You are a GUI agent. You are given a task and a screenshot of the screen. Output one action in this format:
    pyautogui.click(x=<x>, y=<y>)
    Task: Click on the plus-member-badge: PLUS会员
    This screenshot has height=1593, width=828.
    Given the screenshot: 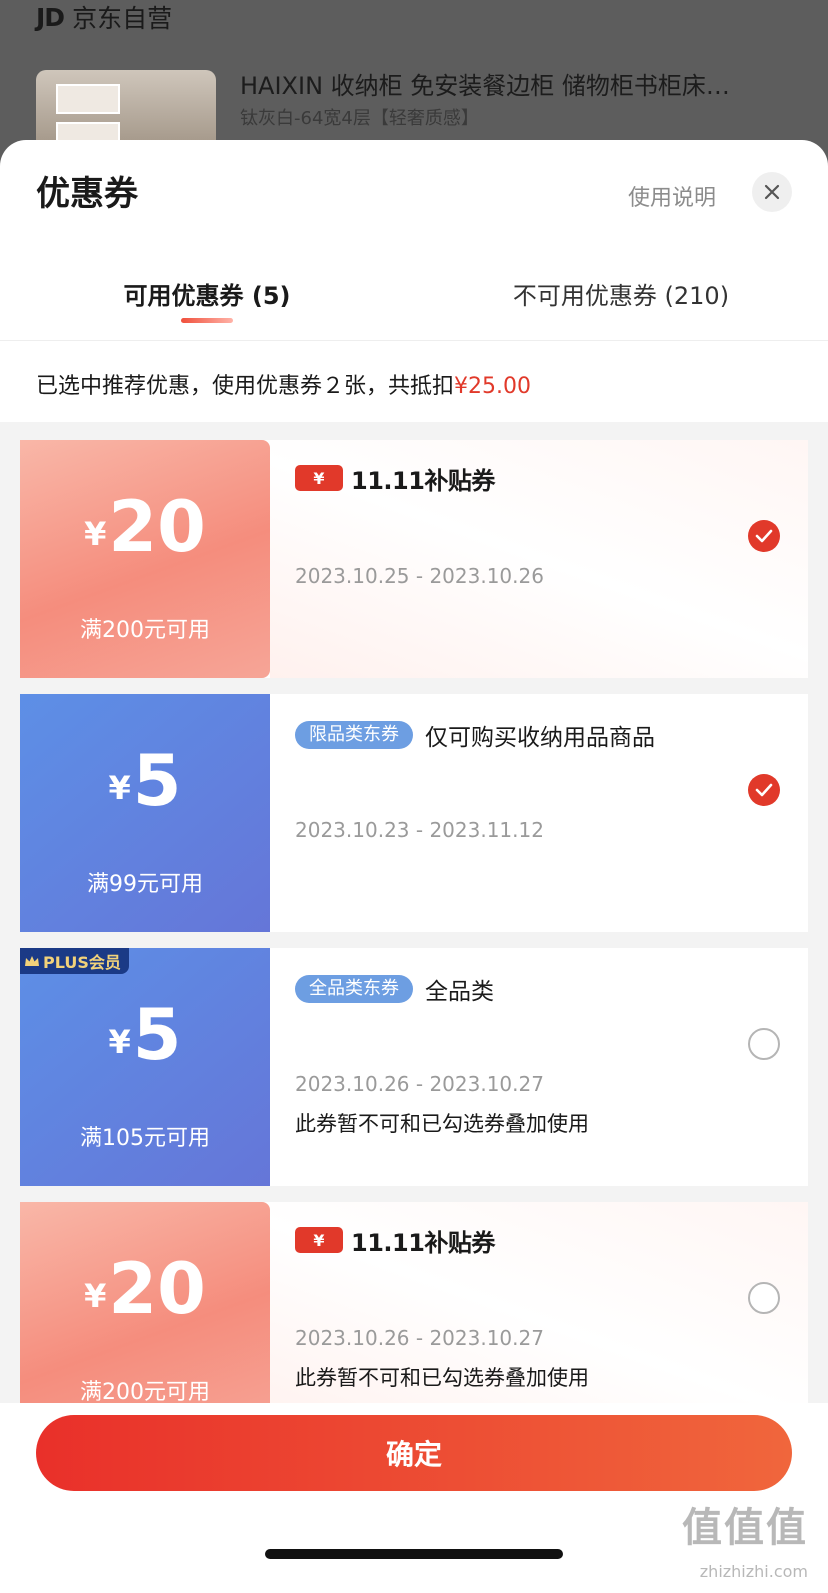 What is the action you would take?
    pyautogui.click(x=74, y=961)
    